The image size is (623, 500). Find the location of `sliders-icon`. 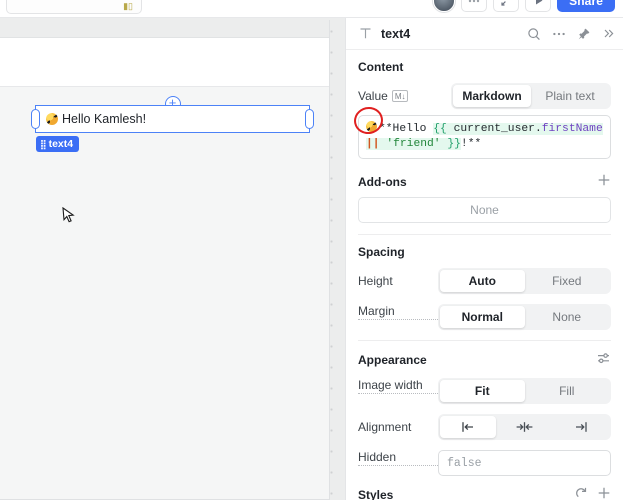

sliders-icon is located at coordinates (603, 360).